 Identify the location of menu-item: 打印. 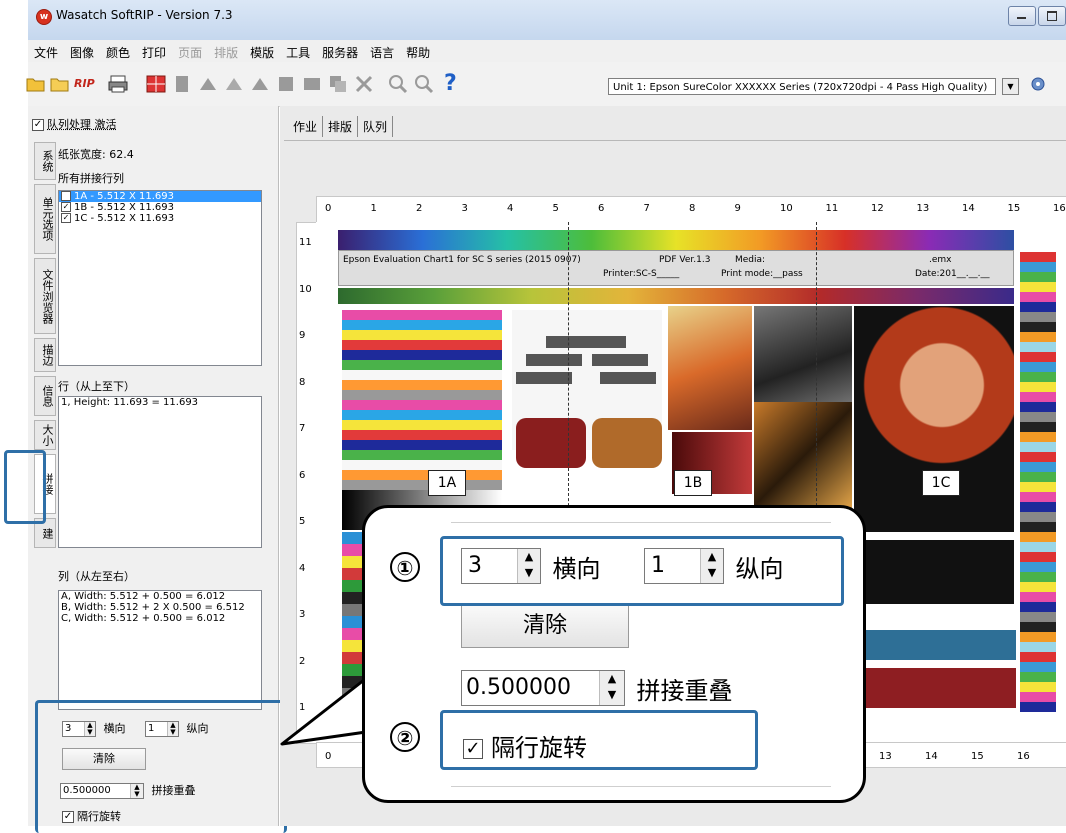
(154, 50).